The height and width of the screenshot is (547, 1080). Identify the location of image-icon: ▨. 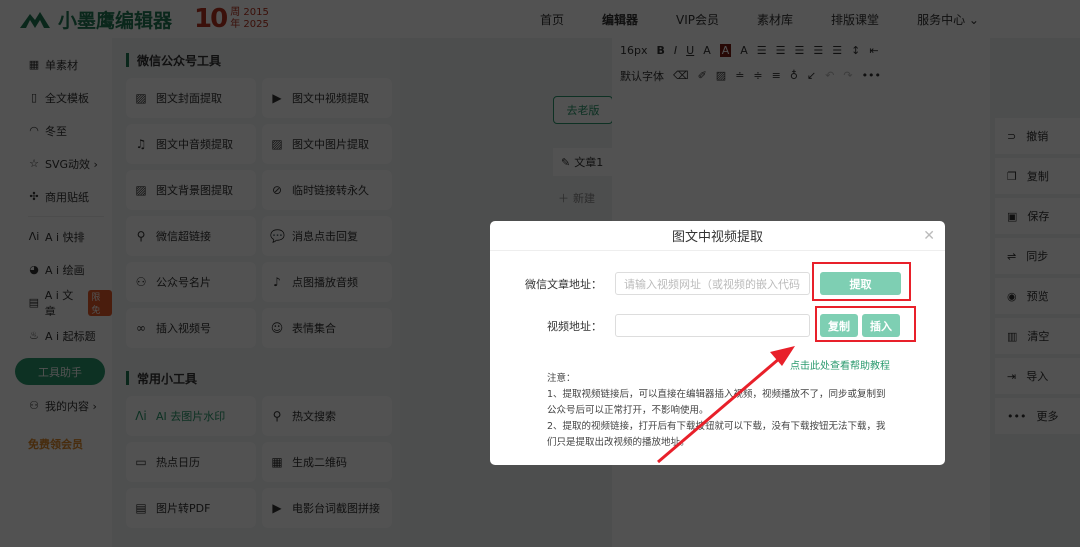
(721, 75).